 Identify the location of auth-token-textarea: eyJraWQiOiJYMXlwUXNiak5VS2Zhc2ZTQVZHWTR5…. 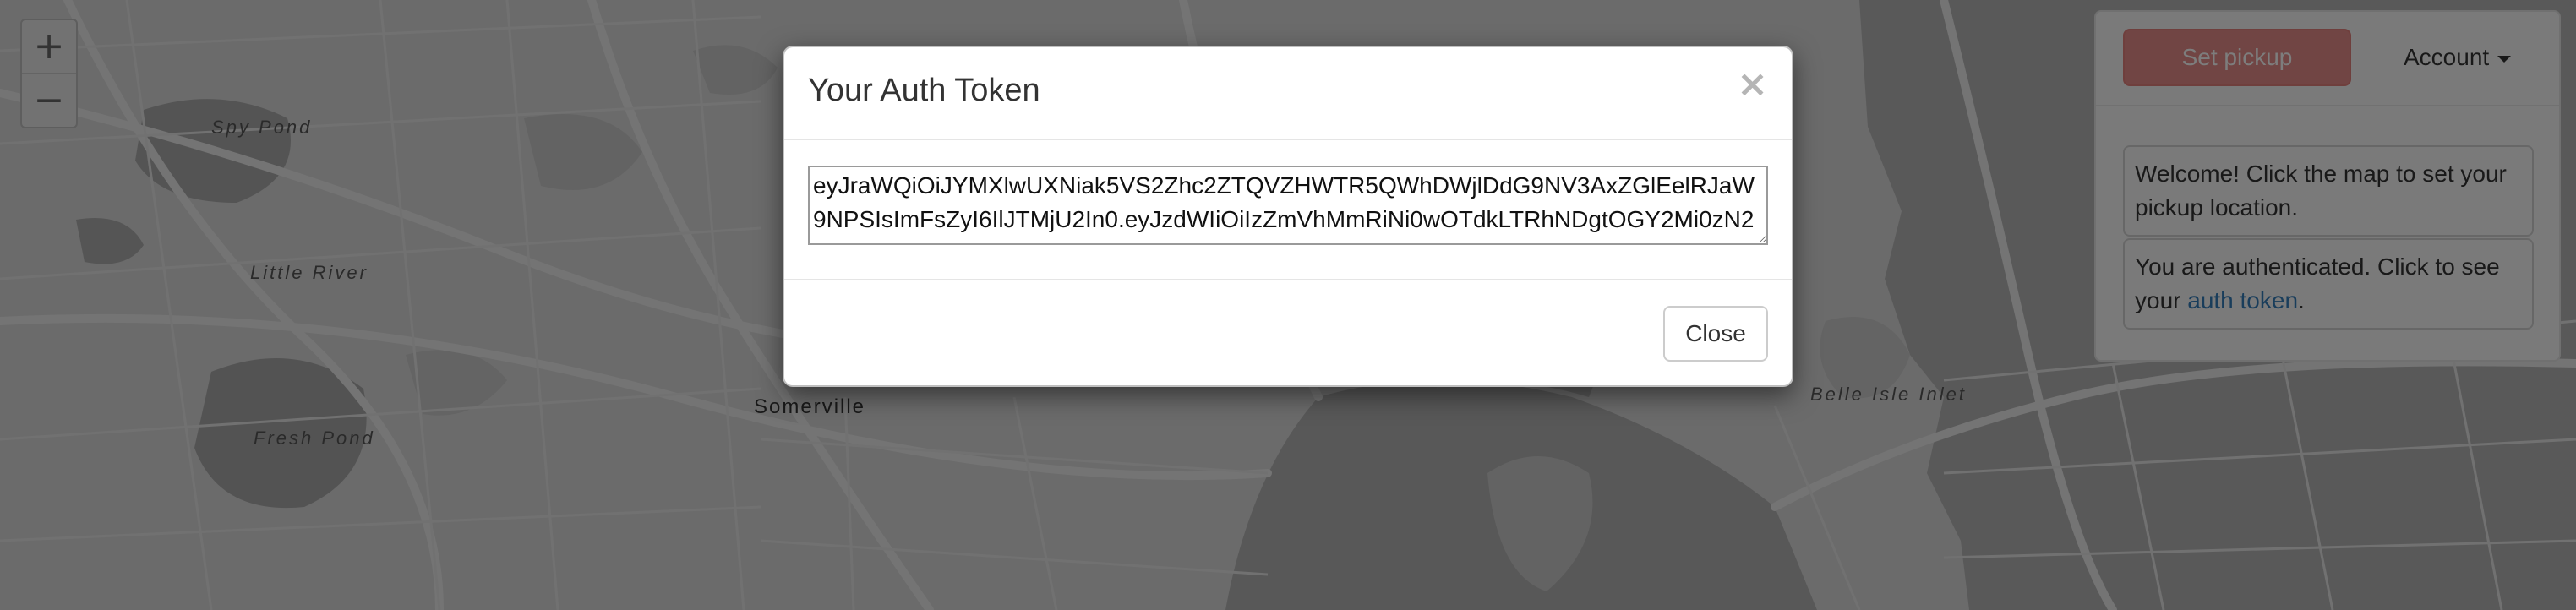
(1288, 205).